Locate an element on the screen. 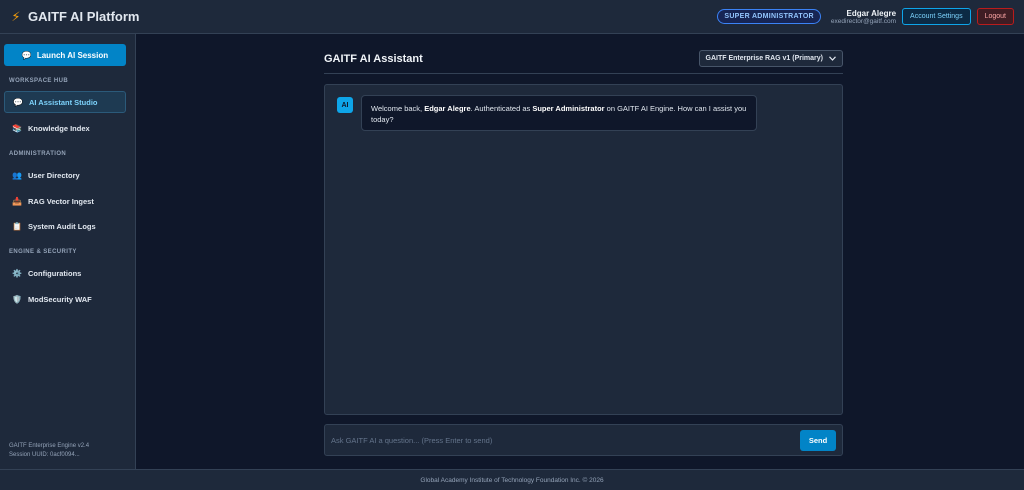 The image size is (1024, 490). sidebar-item-label: ModSecurity WAF is located at coordinates (60, 299).